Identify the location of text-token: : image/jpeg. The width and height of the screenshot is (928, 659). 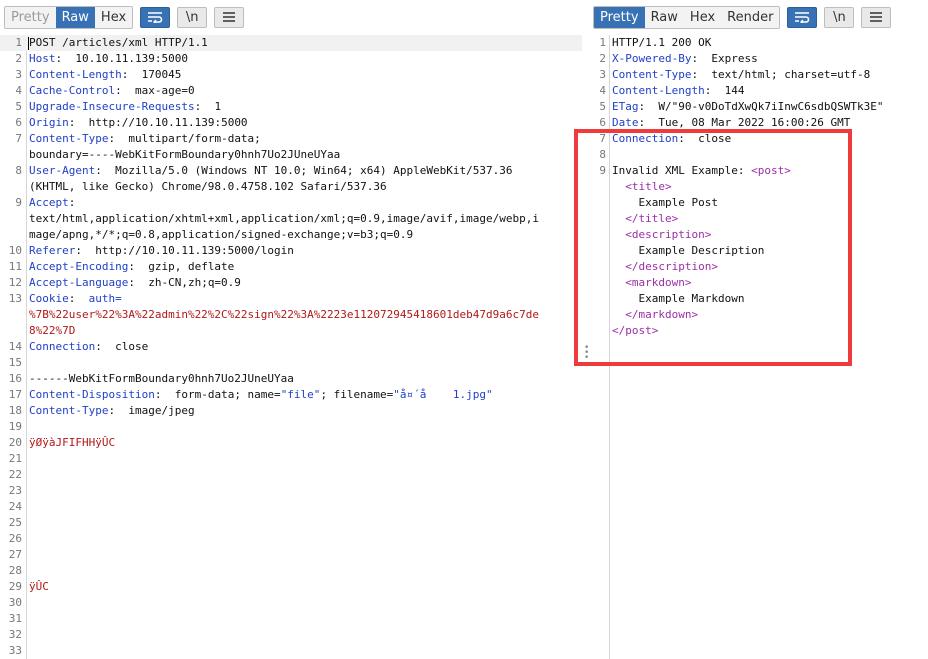
(151, 410).